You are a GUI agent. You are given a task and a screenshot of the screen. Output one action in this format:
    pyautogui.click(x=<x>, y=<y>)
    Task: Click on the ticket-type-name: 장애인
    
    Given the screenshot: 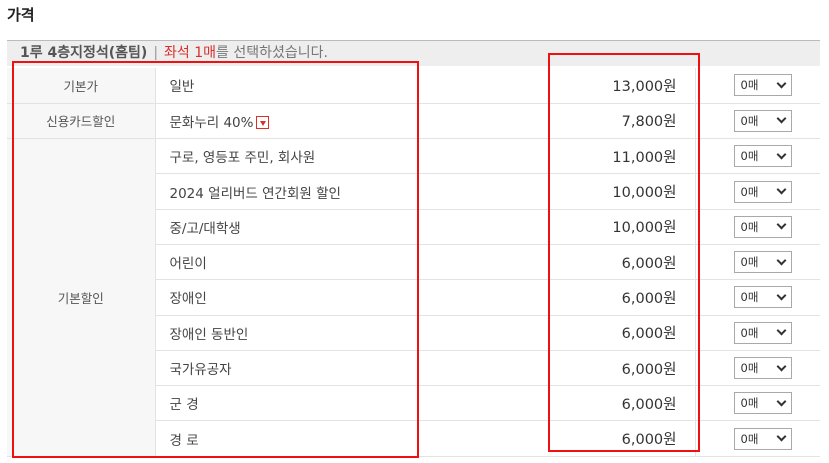 What is the action you would take?
    pyautogui.click(x=352, y=297)
    